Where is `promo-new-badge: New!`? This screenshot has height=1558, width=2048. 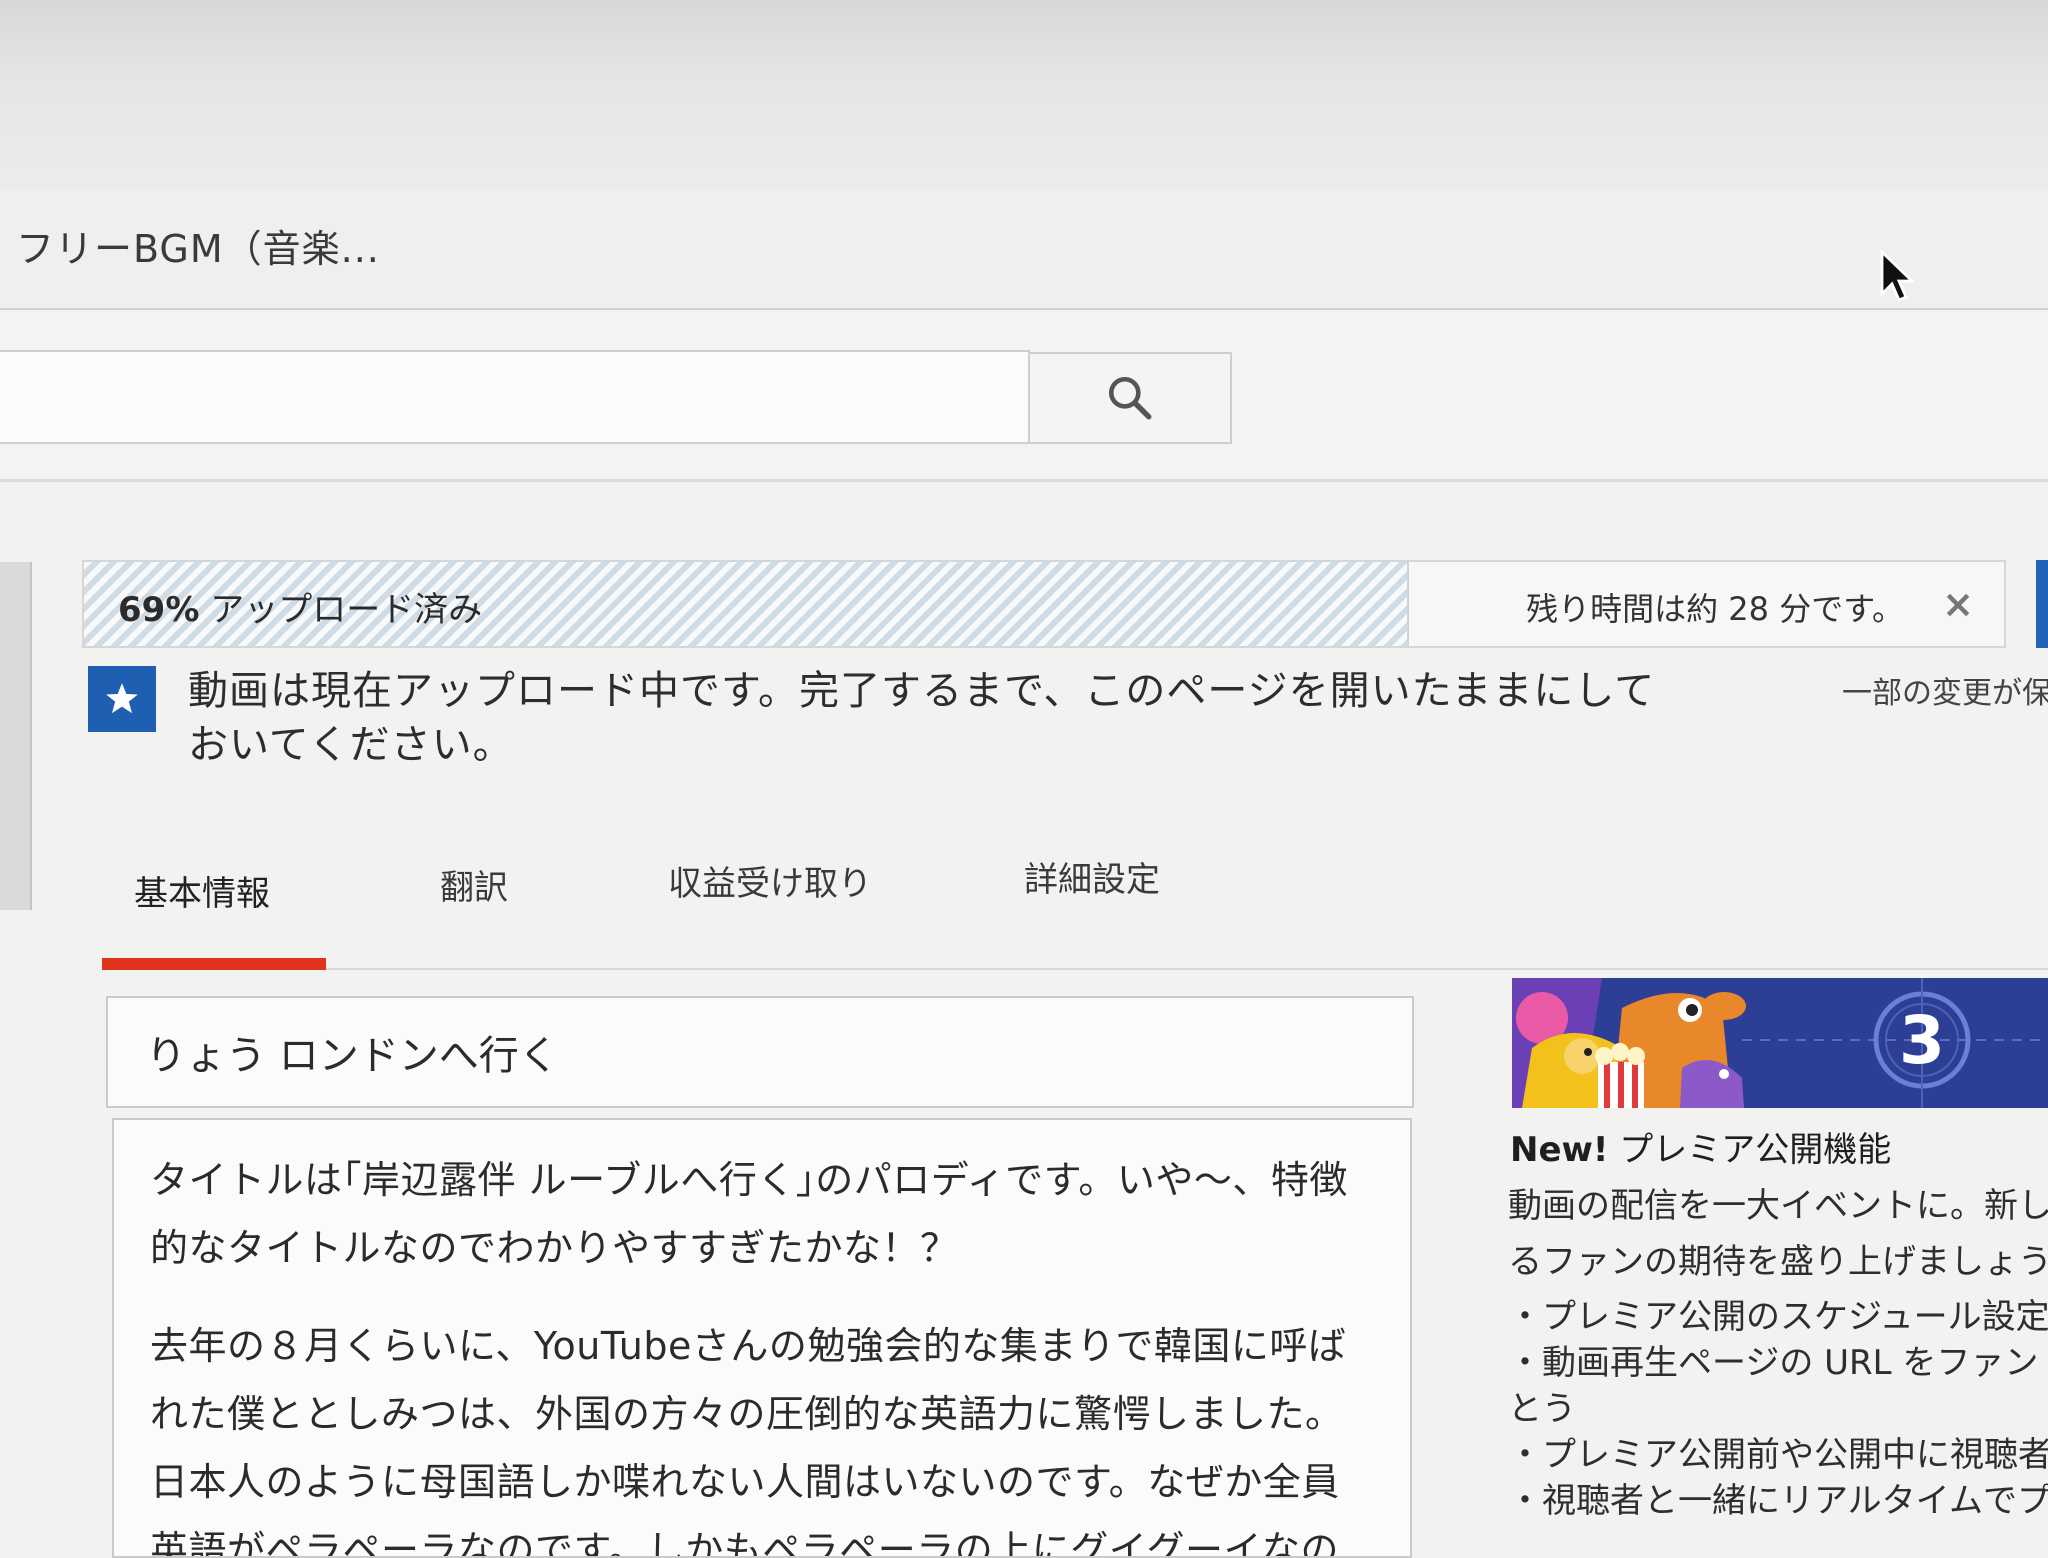
promo-new-badge: New! is located at coordinates (1559, 1150).